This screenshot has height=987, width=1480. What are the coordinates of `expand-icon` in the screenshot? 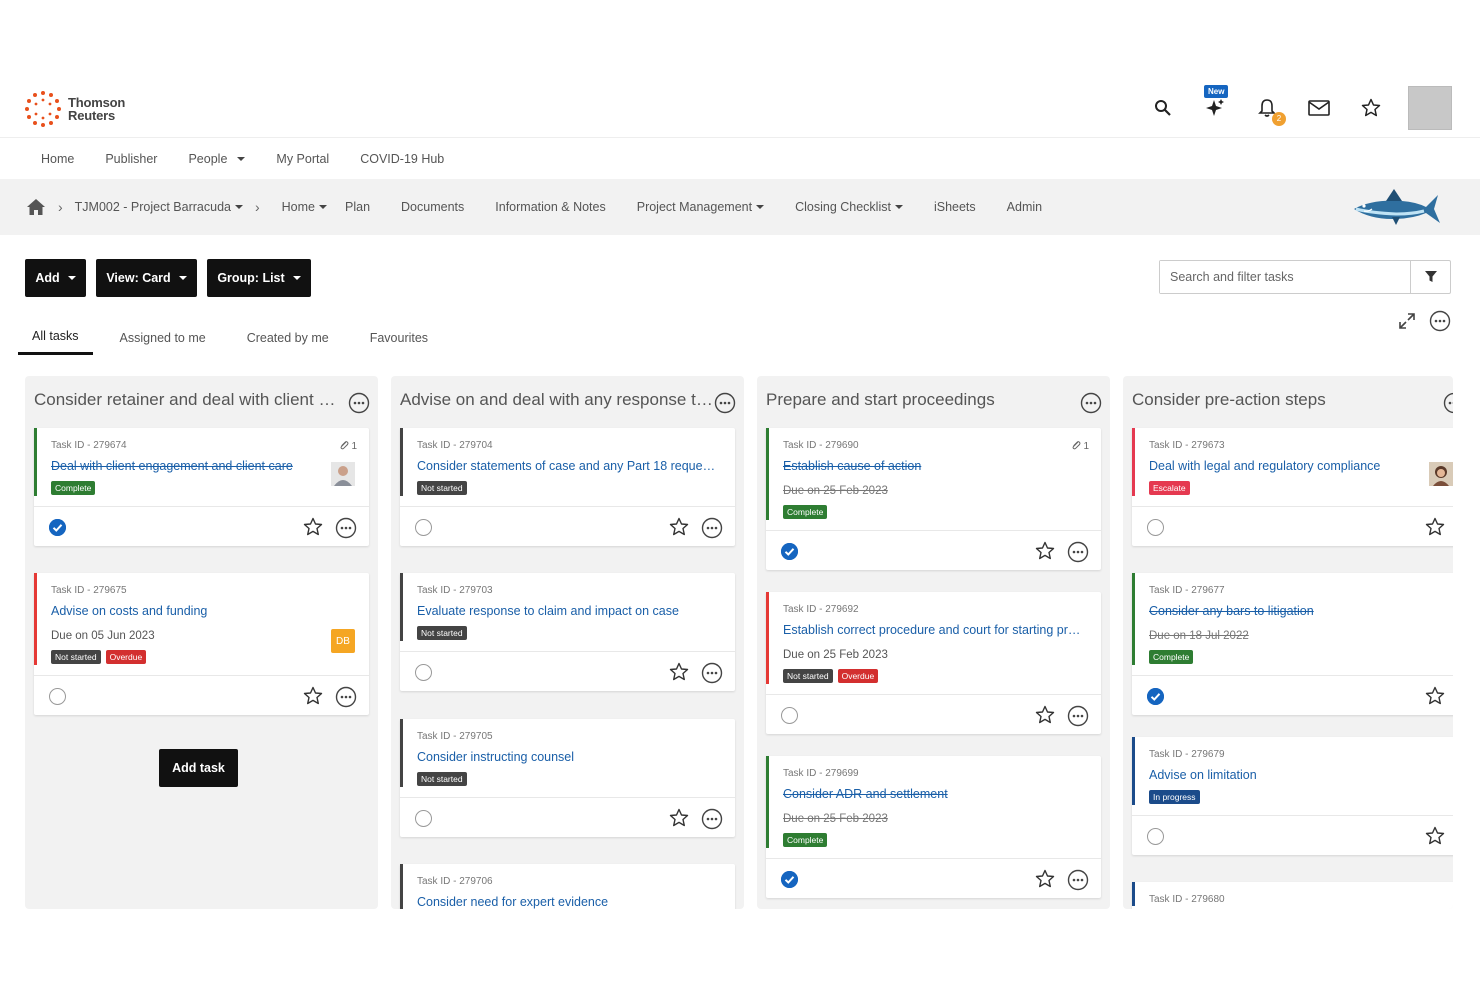 It's located at (1407, 321).